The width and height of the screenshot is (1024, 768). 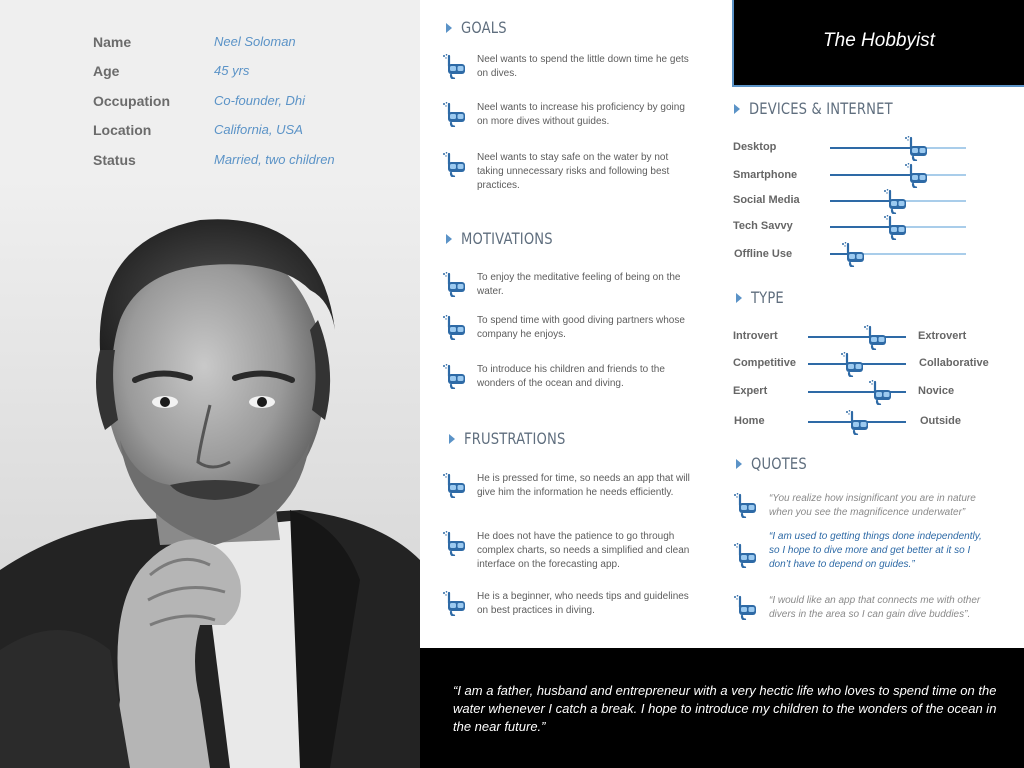 I want to click on info-row-age: Age 45 yrs, so click(x=243, y=73).